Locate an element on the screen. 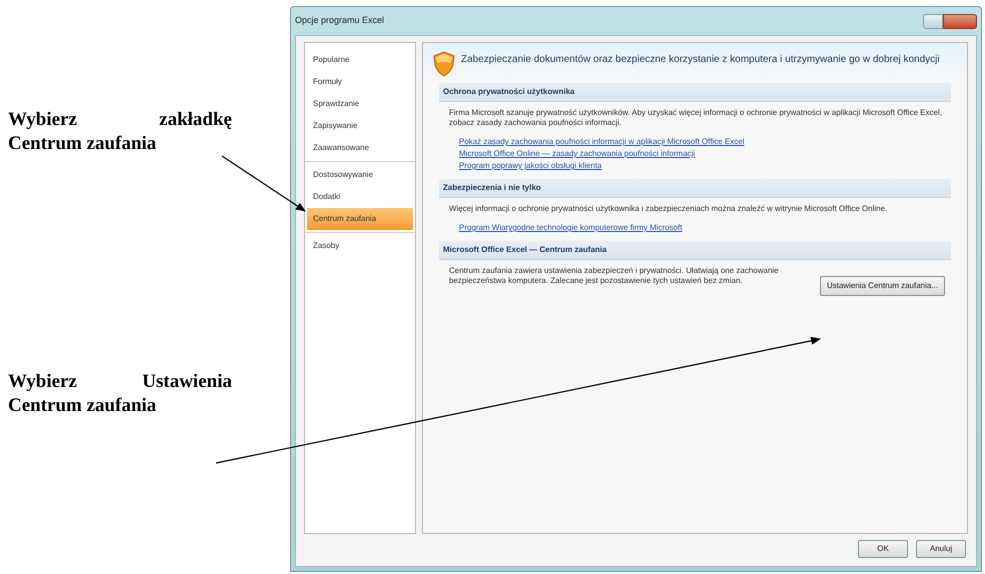 The height and width of the screenshot is (574, 985). dialog-button: OK is located at coordinates (883, 549).